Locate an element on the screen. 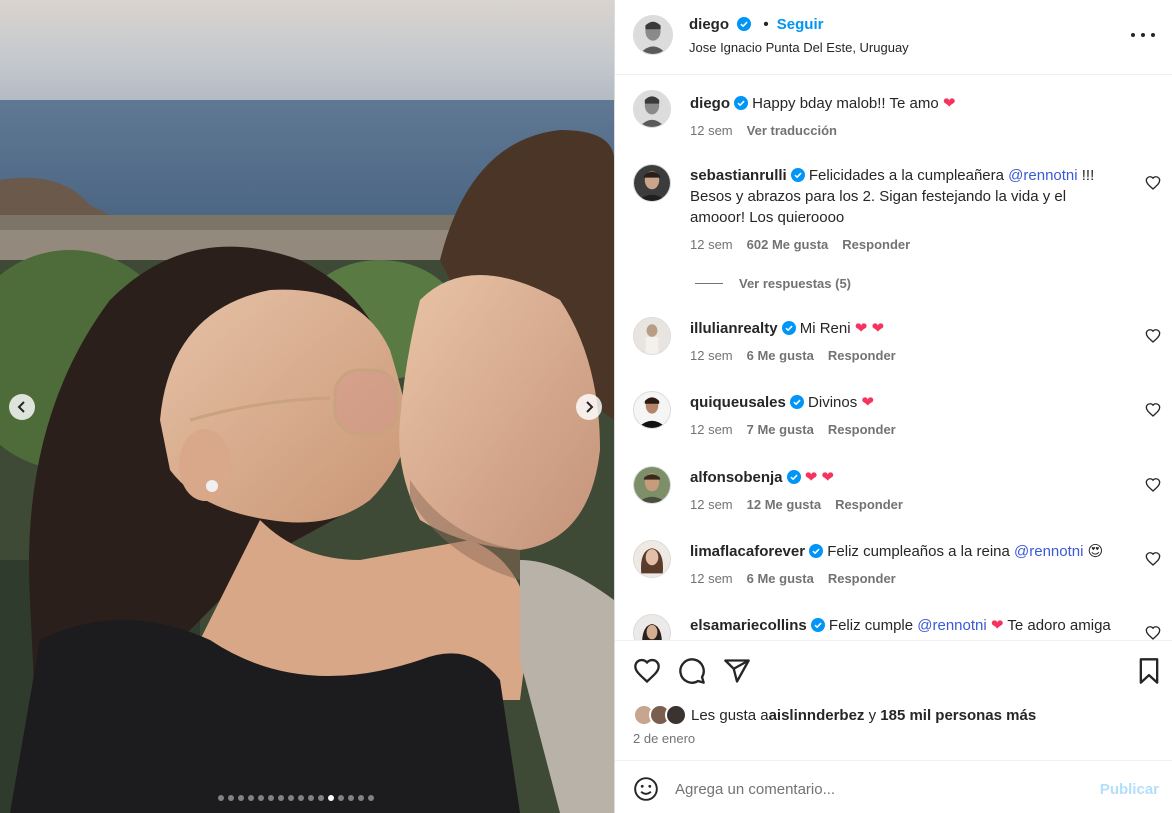  add-comment-bar: Publicar is located at coordinates (893, 786).